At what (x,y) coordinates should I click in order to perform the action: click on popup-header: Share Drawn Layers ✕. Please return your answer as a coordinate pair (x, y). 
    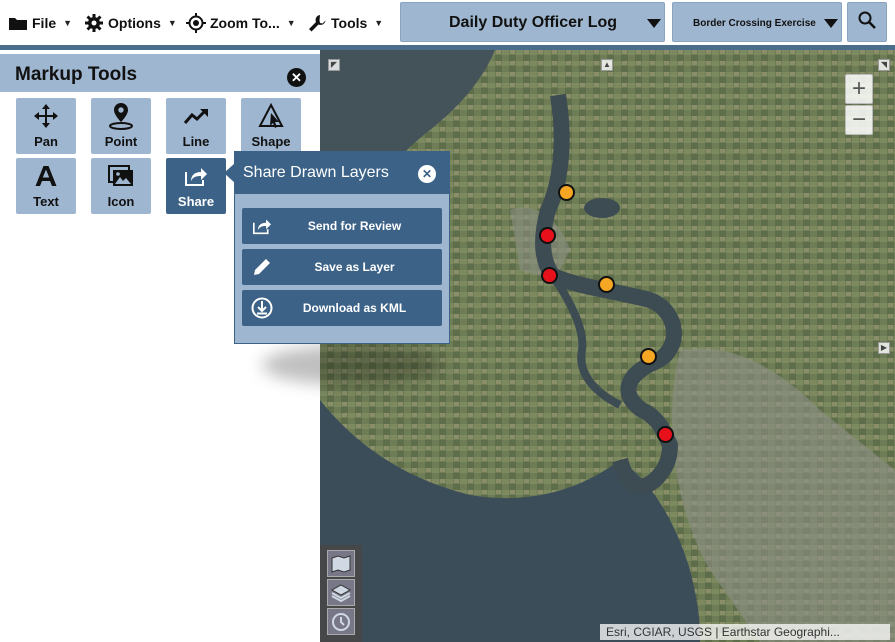
    Looking at the image, I should click on (342, 173).